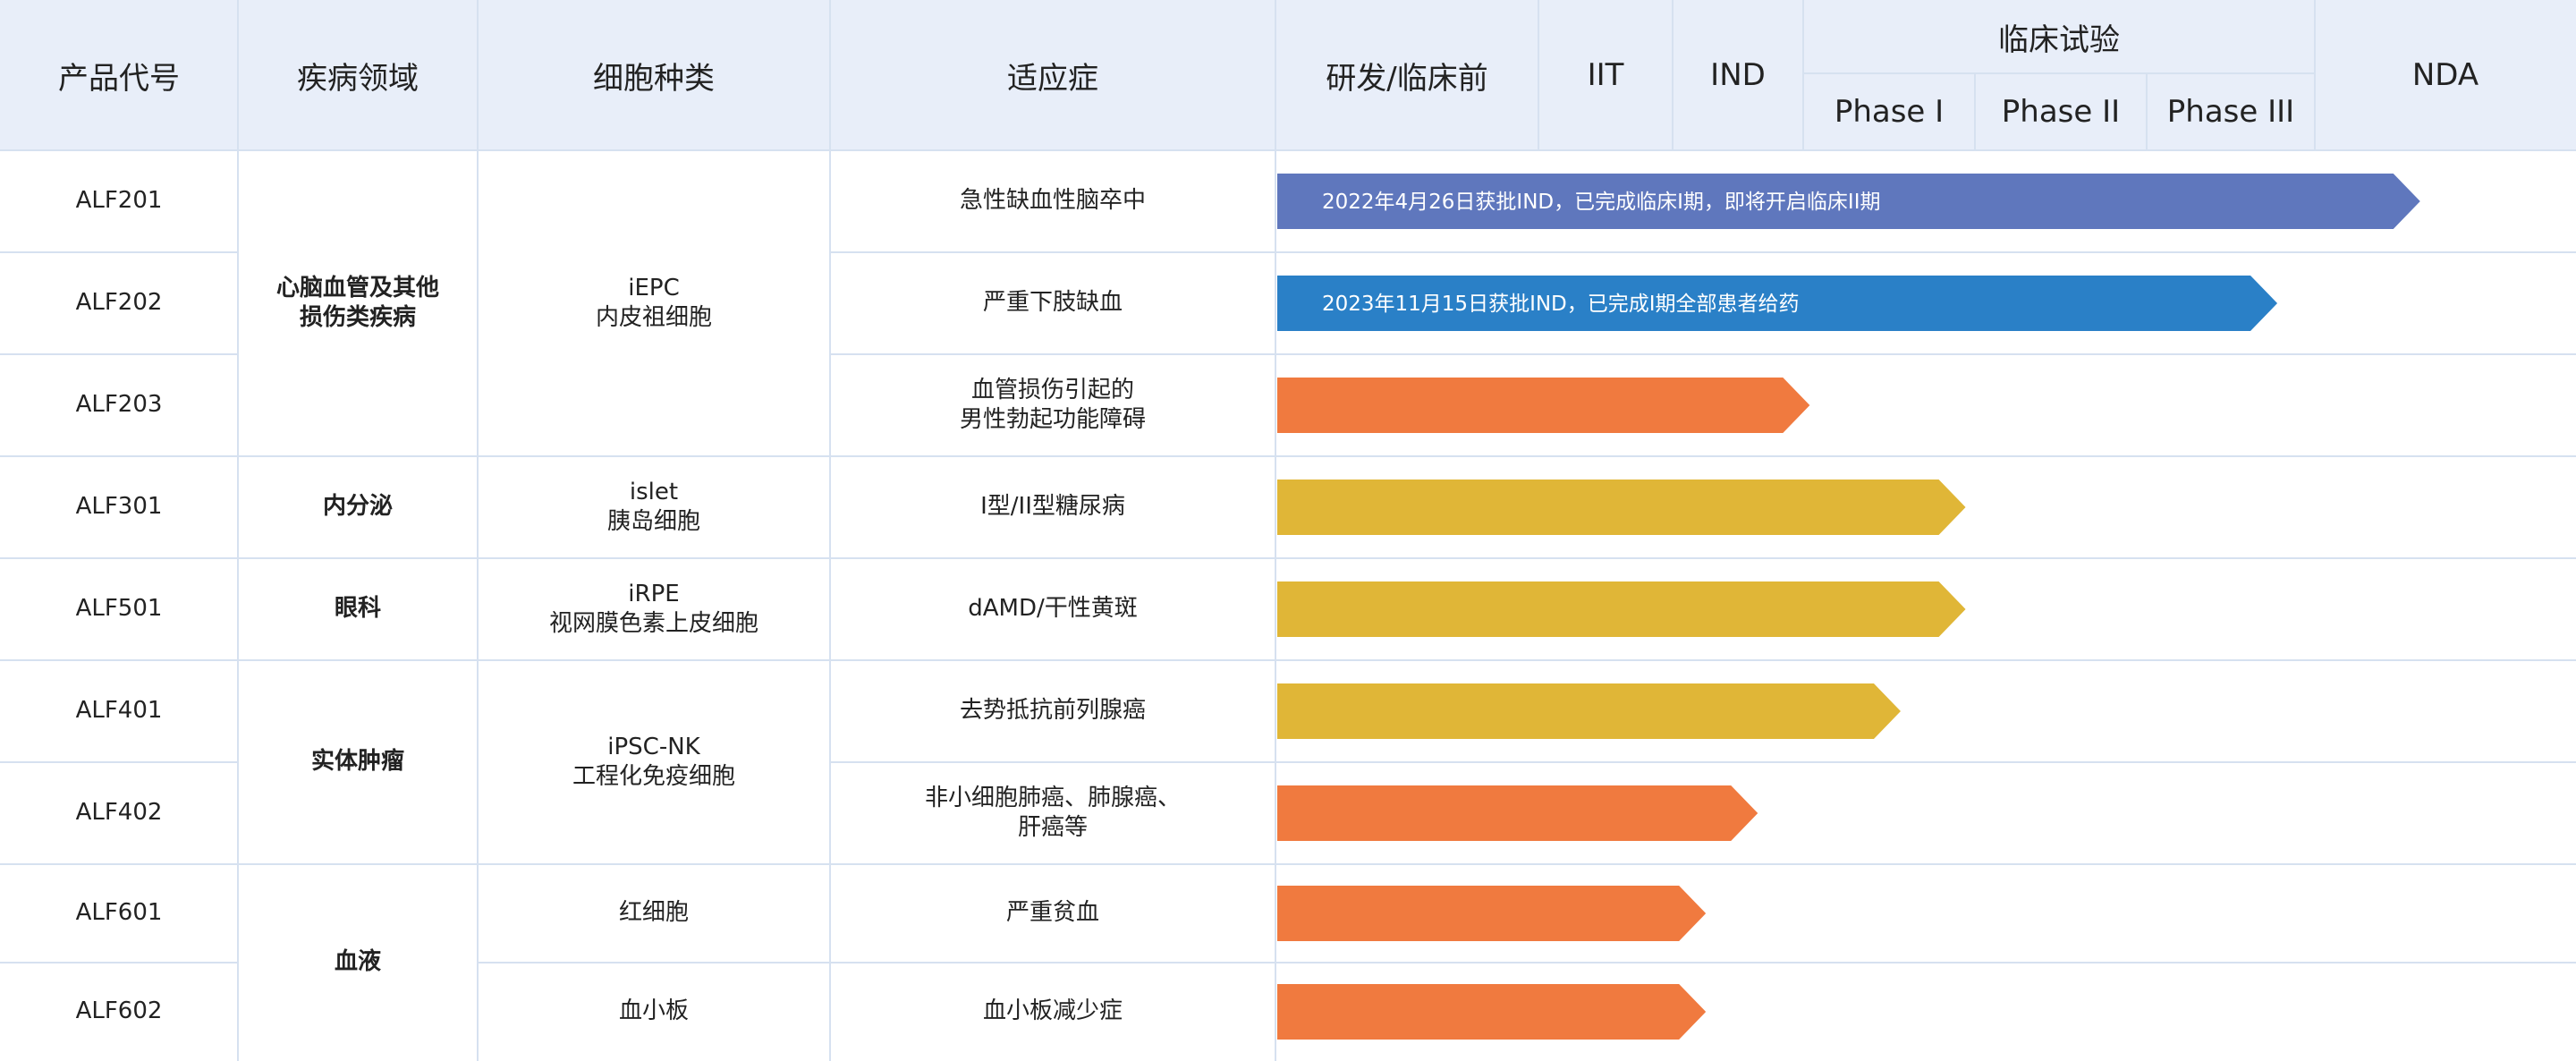 The height and width of the screenshot is (1061, 2576). I want to click on progress-label-alf201: 2022年4月26日获批IND，已完成临床I期，即将开启临床II期, so click(1601, 202).